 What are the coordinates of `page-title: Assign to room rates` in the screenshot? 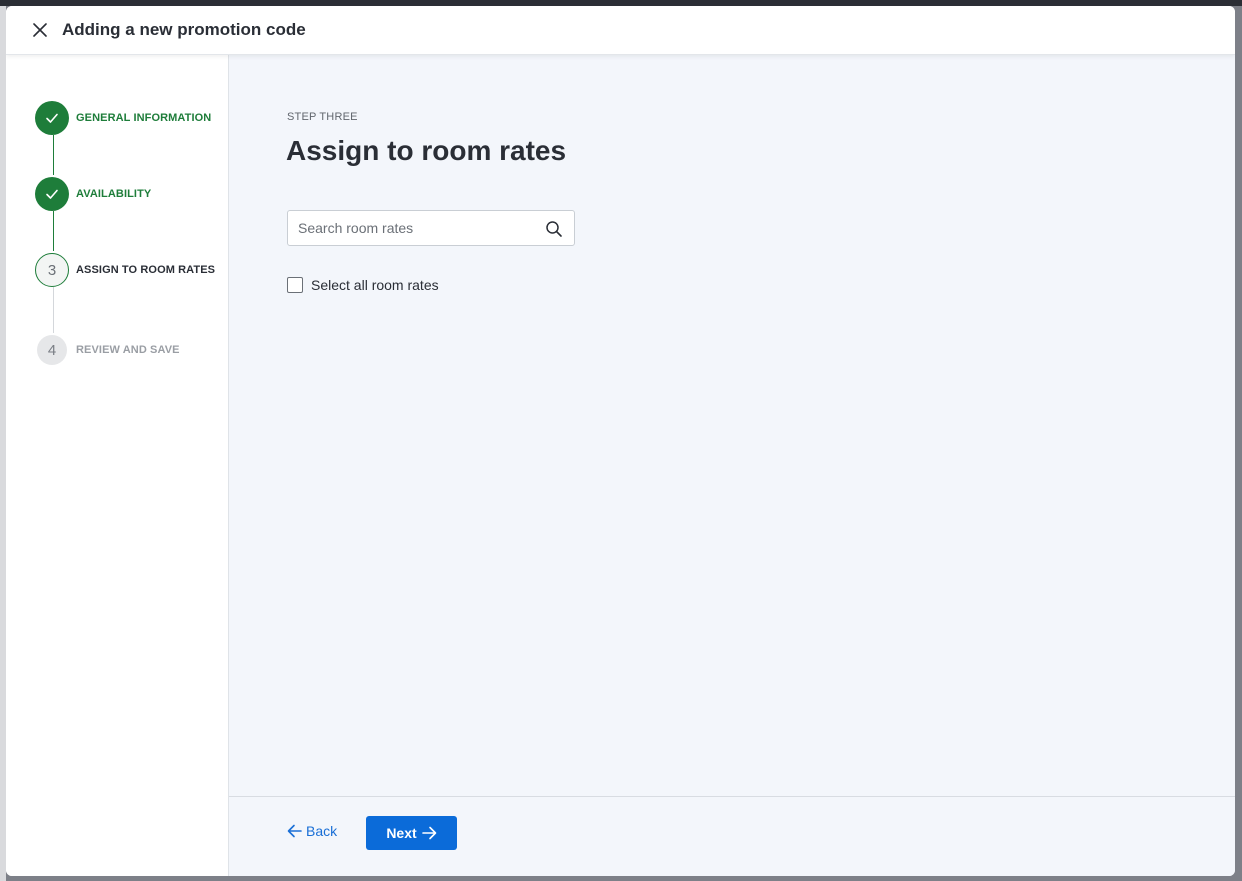 It's located at (426, 150).